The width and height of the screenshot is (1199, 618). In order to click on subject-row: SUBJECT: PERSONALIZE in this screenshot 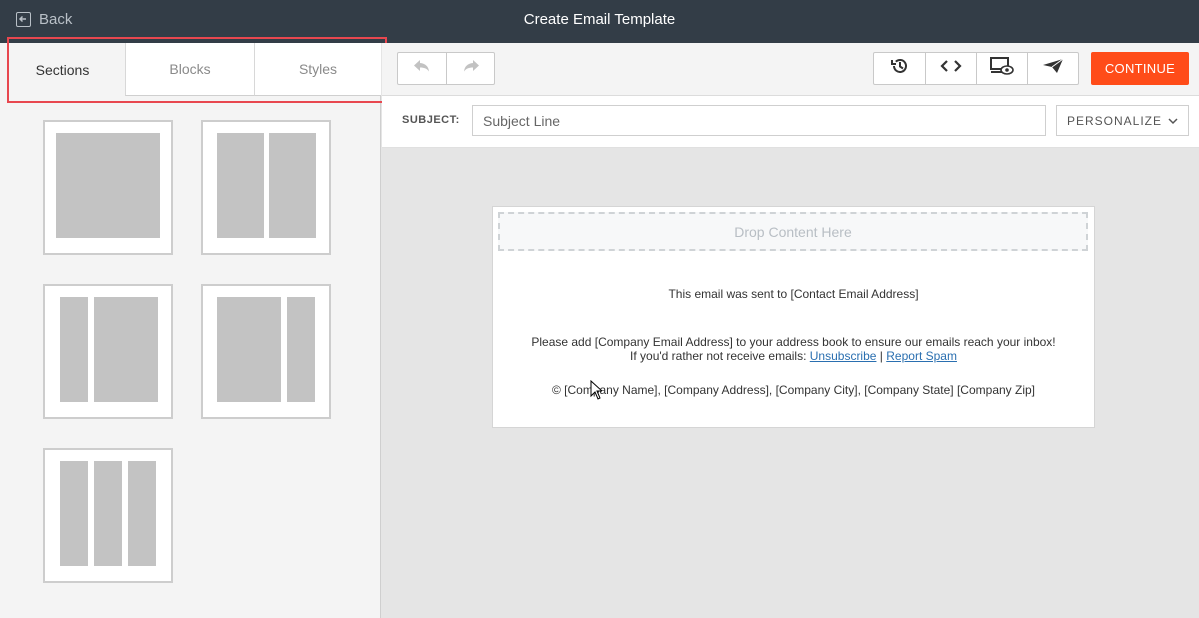, I will do `click(790, 122)`.